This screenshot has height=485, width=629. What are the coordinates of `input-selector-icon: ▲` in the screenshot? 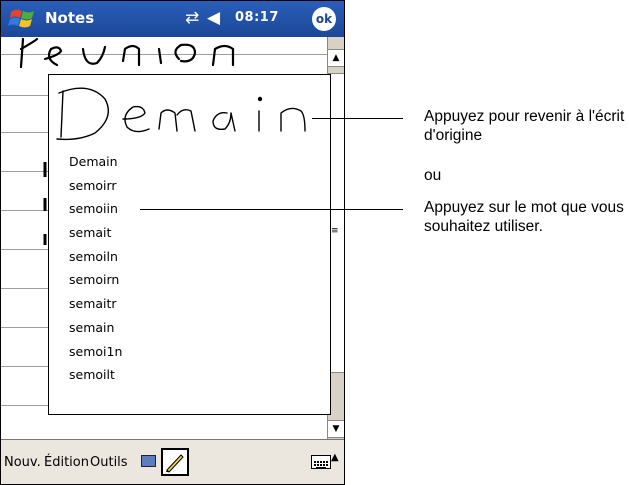 It's located at (335, 457).